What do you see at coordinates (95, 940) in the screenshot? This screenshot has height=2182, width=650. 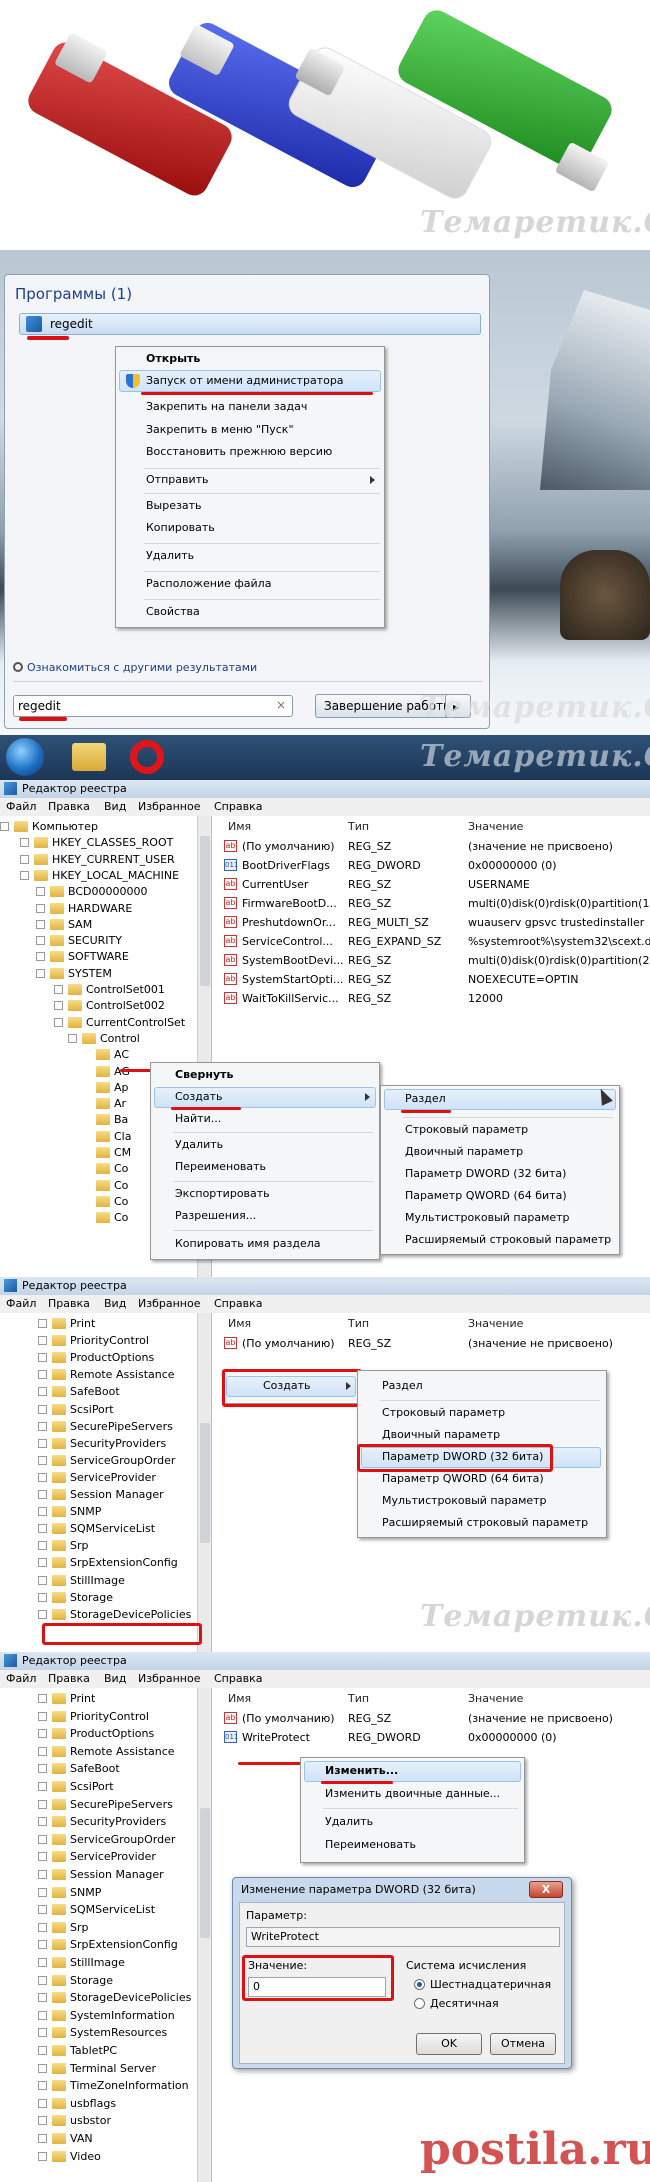 I see `tree-node: SECURITY` at bounding box center [95, 940].